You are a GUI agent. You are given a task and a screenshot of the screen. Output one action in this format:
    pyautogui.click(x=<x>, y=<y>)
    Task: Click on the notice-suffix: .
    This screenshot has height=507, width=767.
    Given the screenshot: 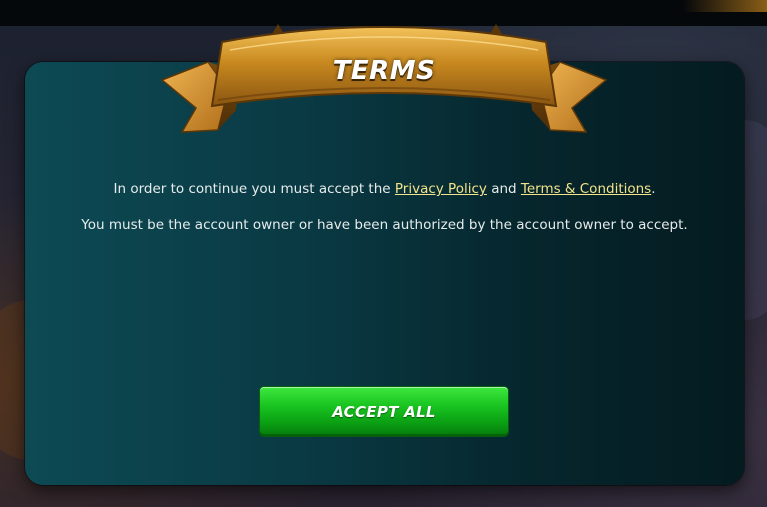 What is the action you would take?
    pyautogui.click(x=653, y=189)
    